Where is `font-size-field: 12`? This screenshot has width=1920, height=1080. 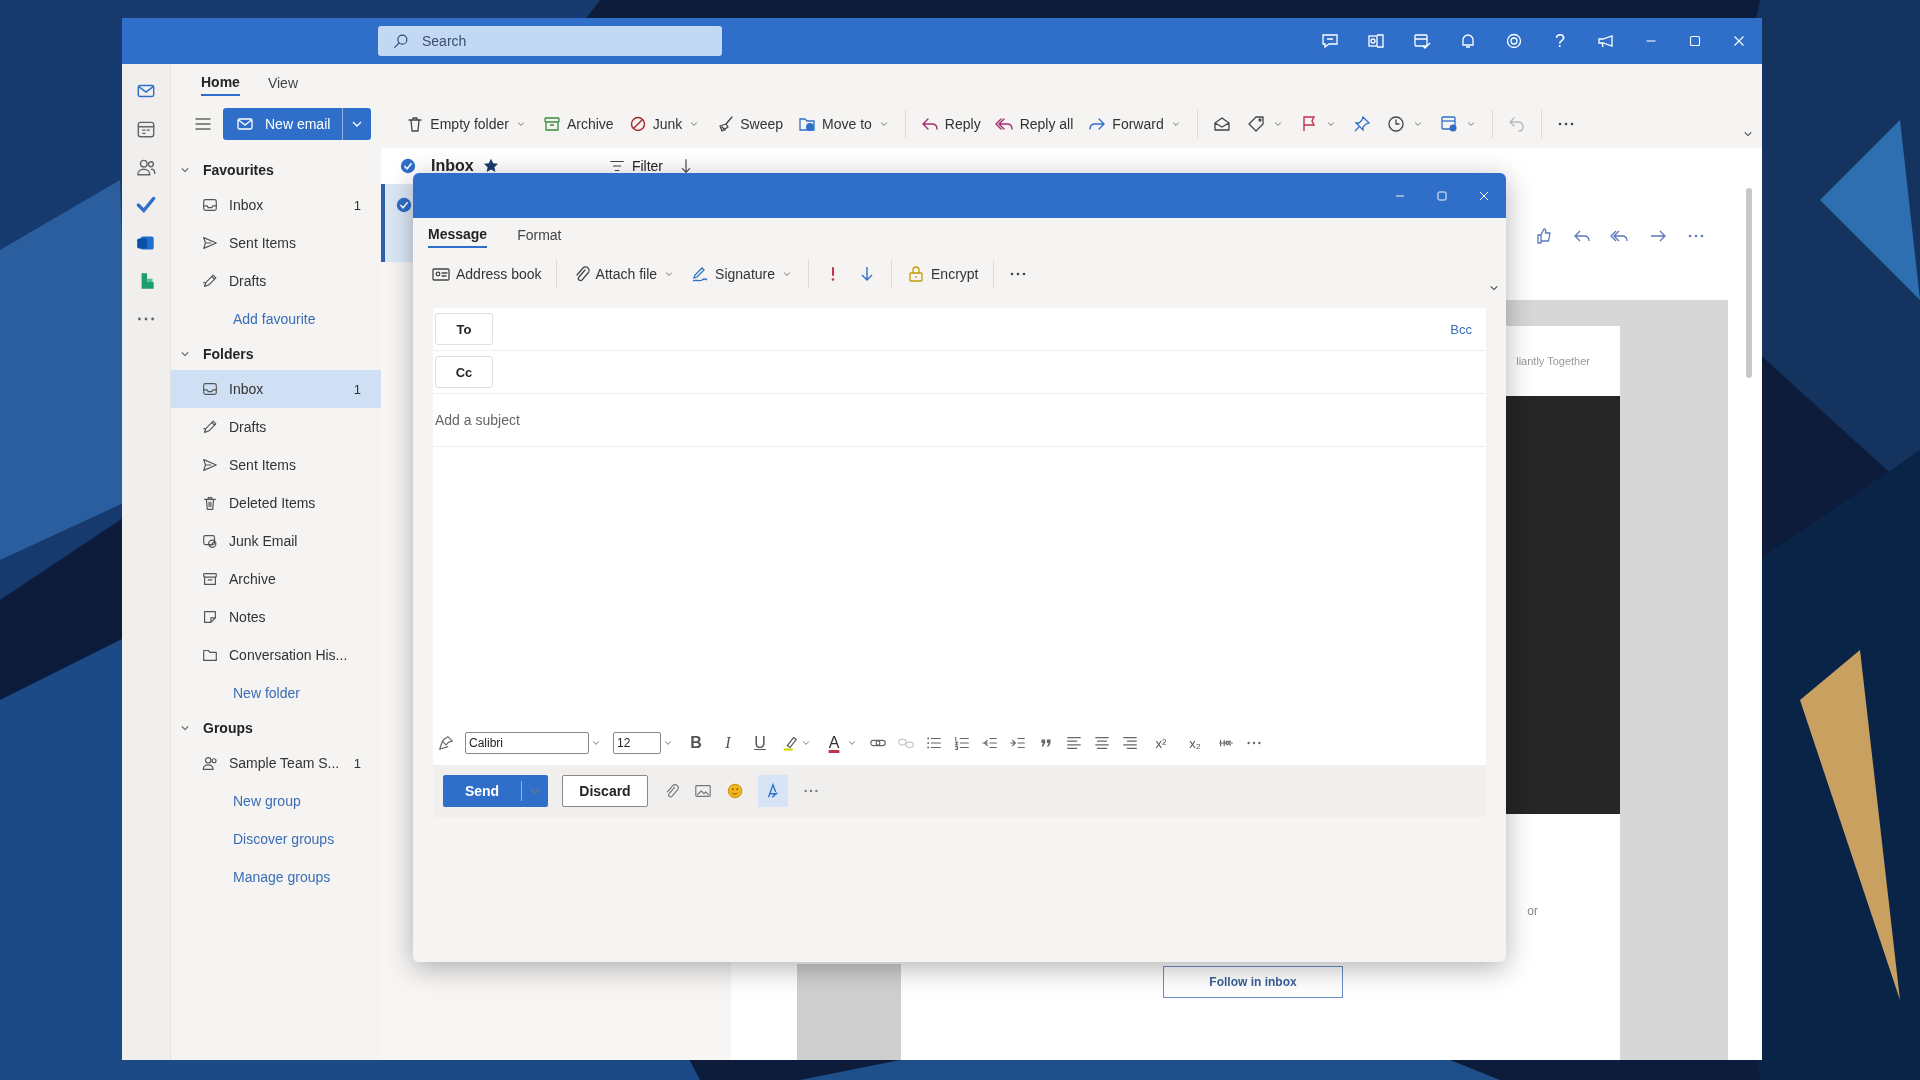 font-size-field: 12 is located at coordinates (637, 743).